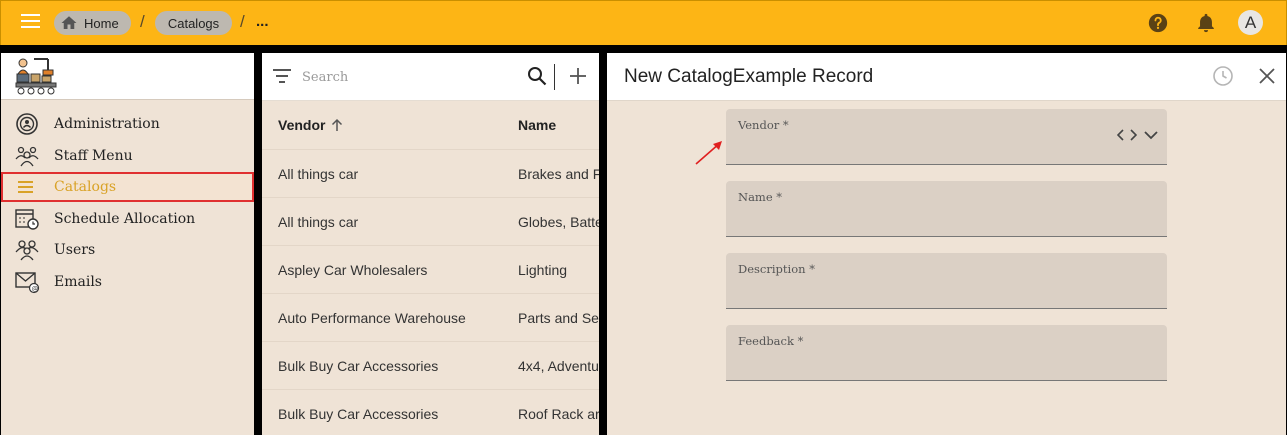 The height and width of the screenshot is (435, 1287). Describe the element at coordinates (25, 187) in the screenshot. I see `list-icon` at that location.